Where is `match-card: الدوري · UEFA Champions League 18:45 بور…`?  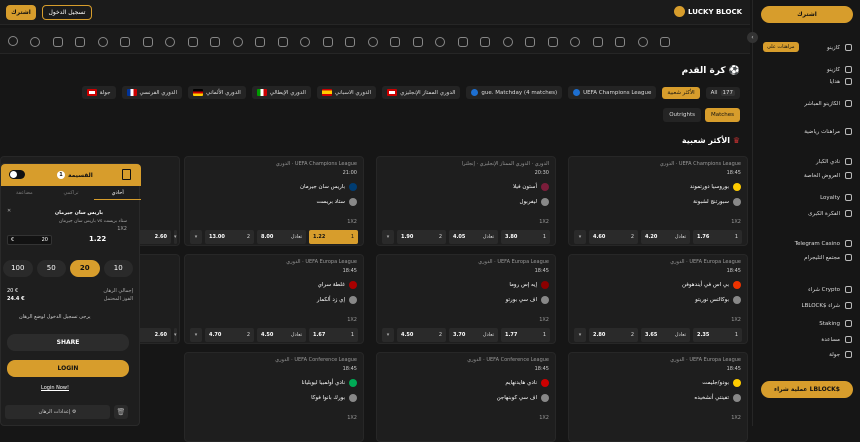 match-card: الدوري · UEFA Champions League 18:45 بور… is located at coordinates (658, 201).